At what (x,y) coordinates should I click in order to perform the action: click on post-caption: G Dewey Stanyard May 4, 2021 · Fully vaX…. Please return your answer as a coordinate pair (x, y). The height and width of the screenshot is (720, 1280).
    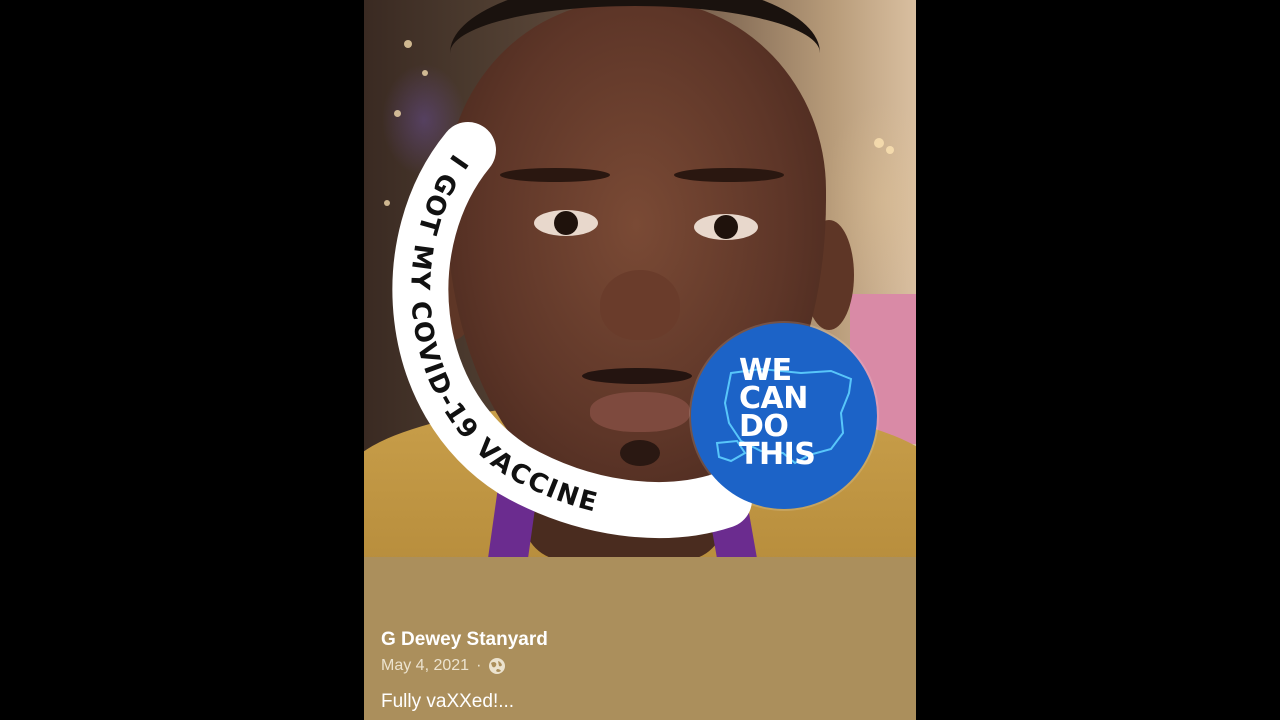
    Looking at the image, I should click on (640, 638).